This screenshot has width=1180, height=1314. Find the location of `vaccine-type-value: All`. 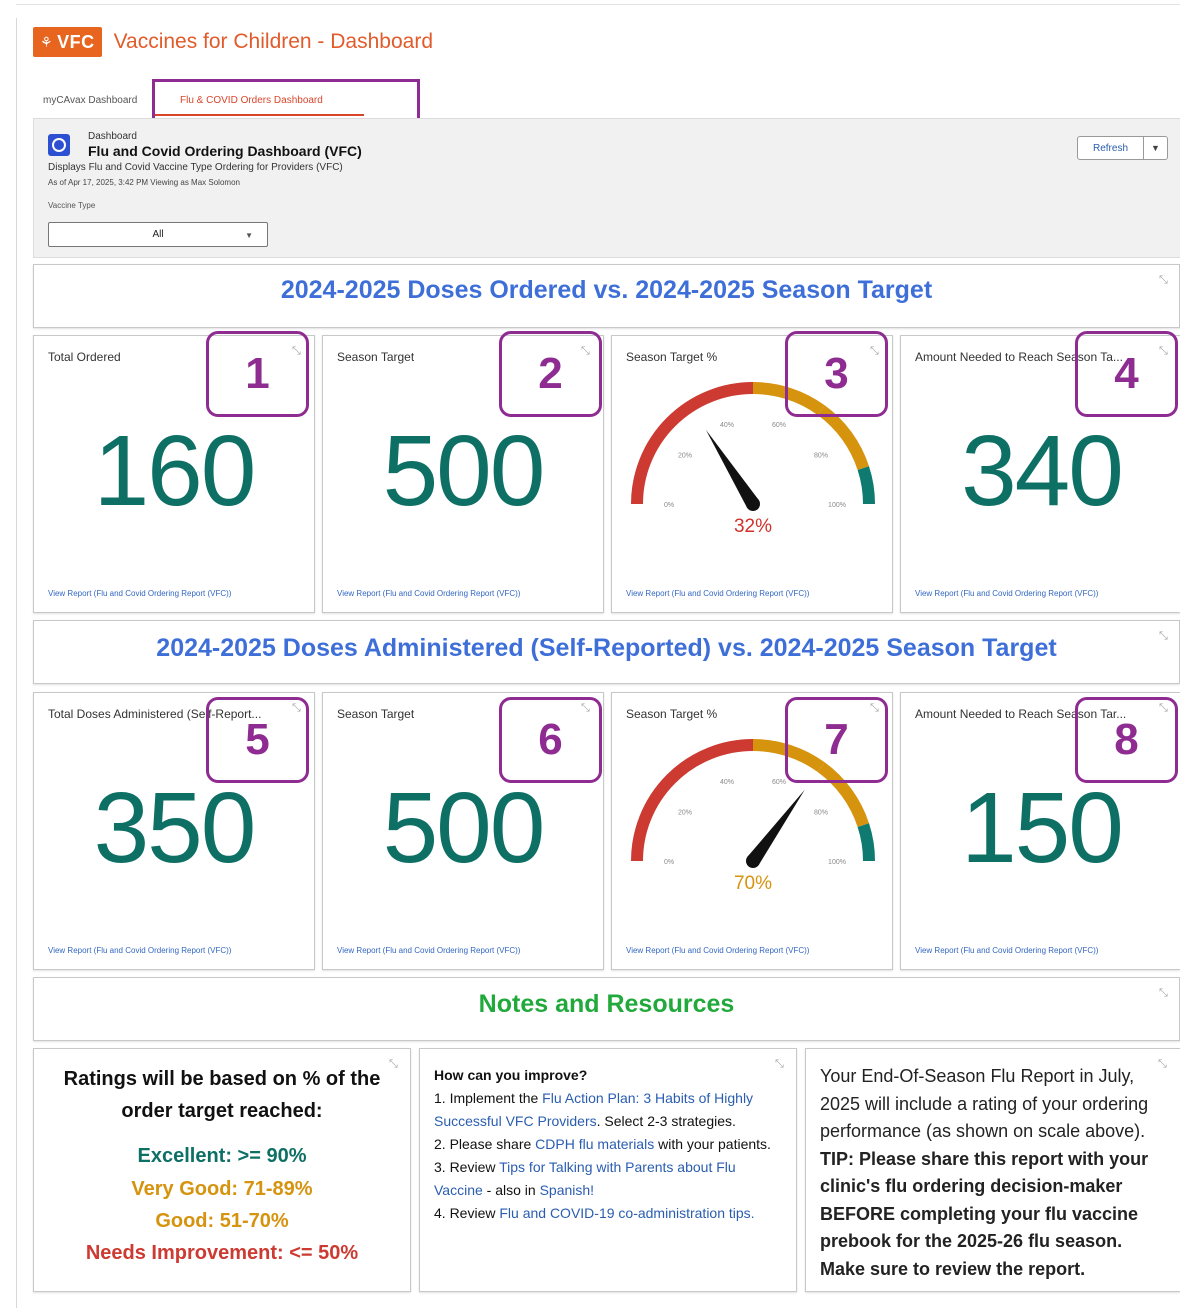

vaccine-type-value: All is located at coordinates (158, 234).